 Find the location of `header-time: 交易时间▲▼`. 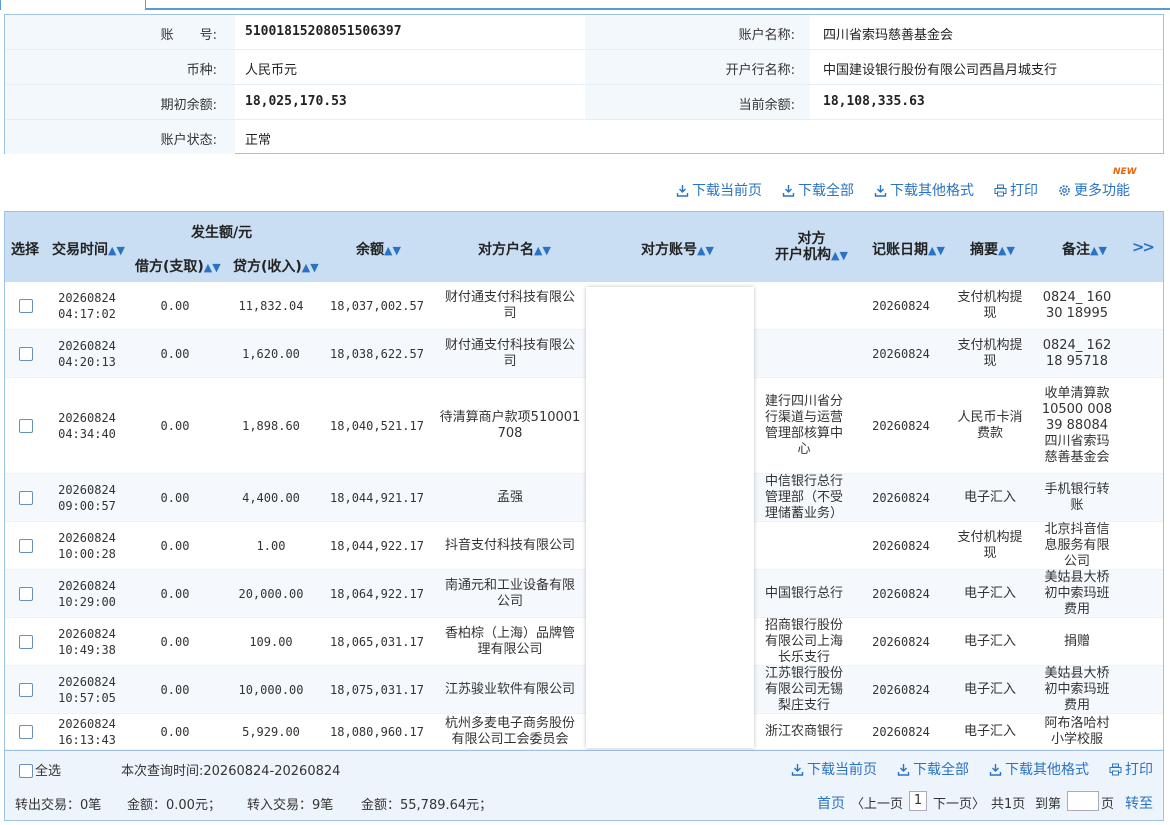

header-time: 交易时间▲▼ is located at coordinates (88, 249).